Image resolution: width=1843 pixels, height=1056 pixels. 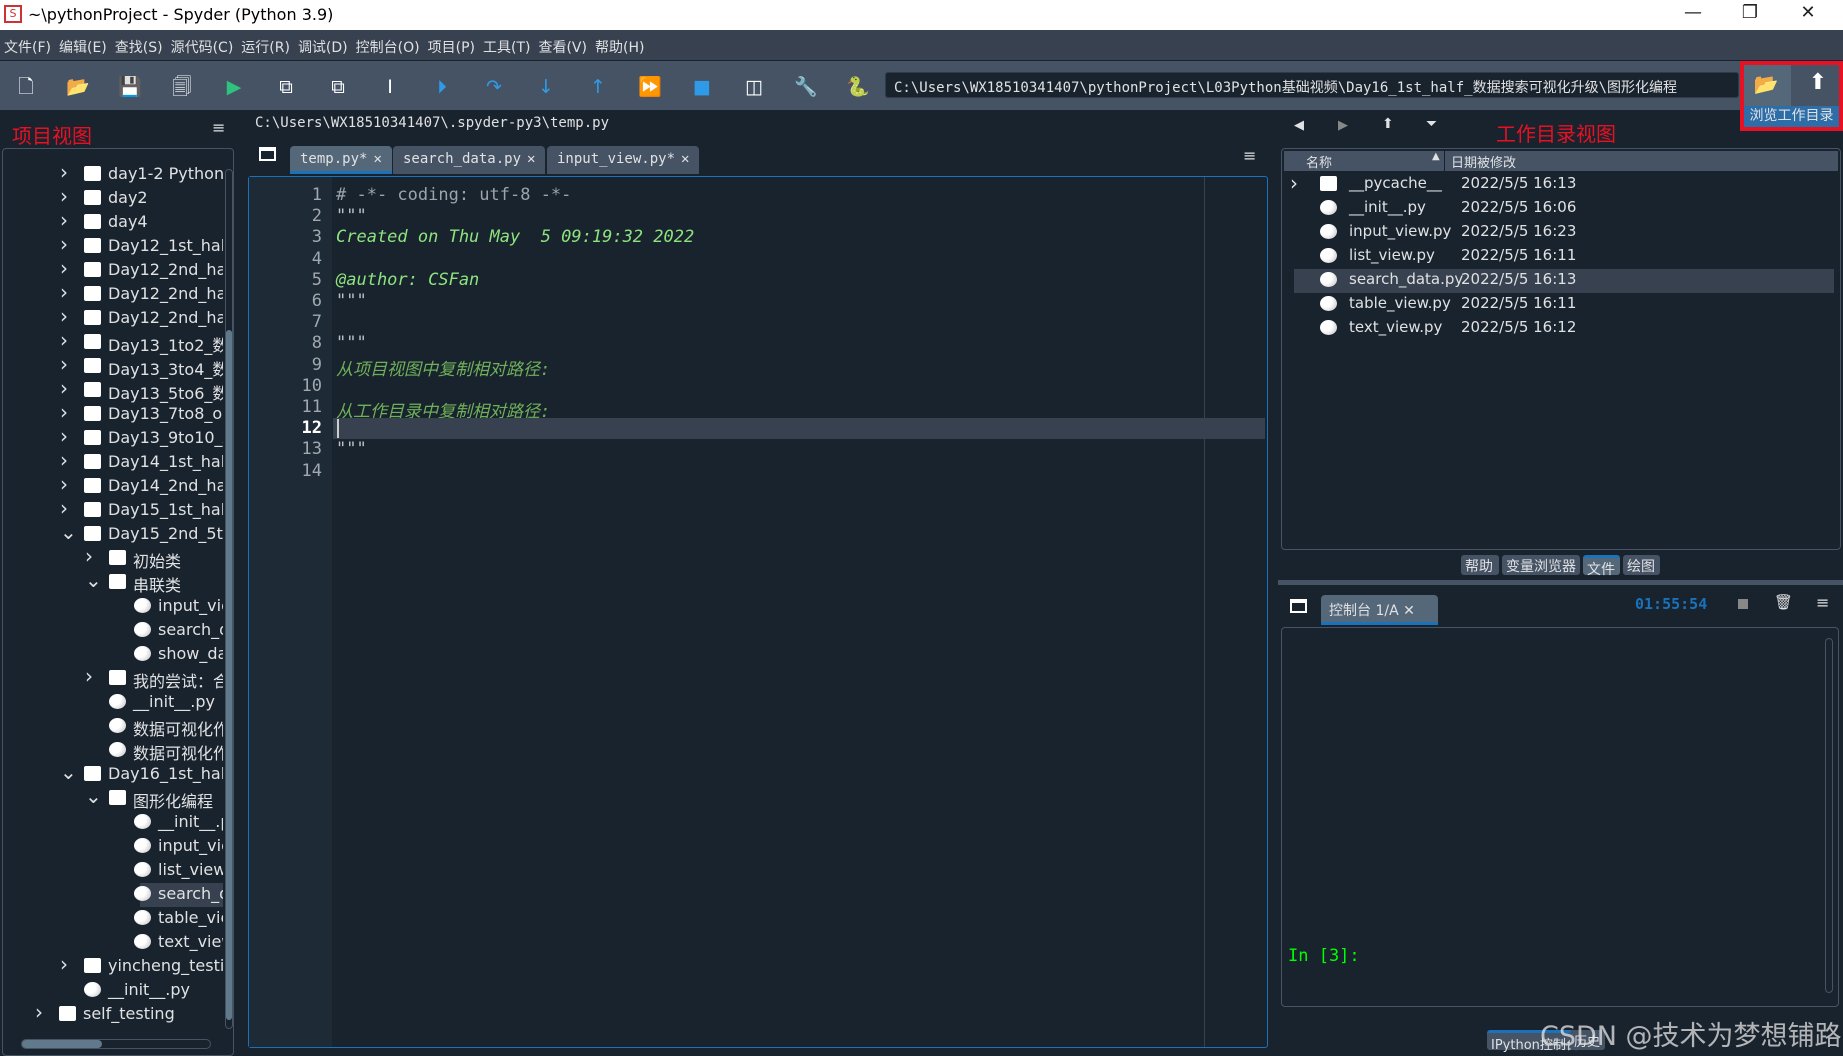 I want to click on run-icon: ▶, so click(x=234, y=87).